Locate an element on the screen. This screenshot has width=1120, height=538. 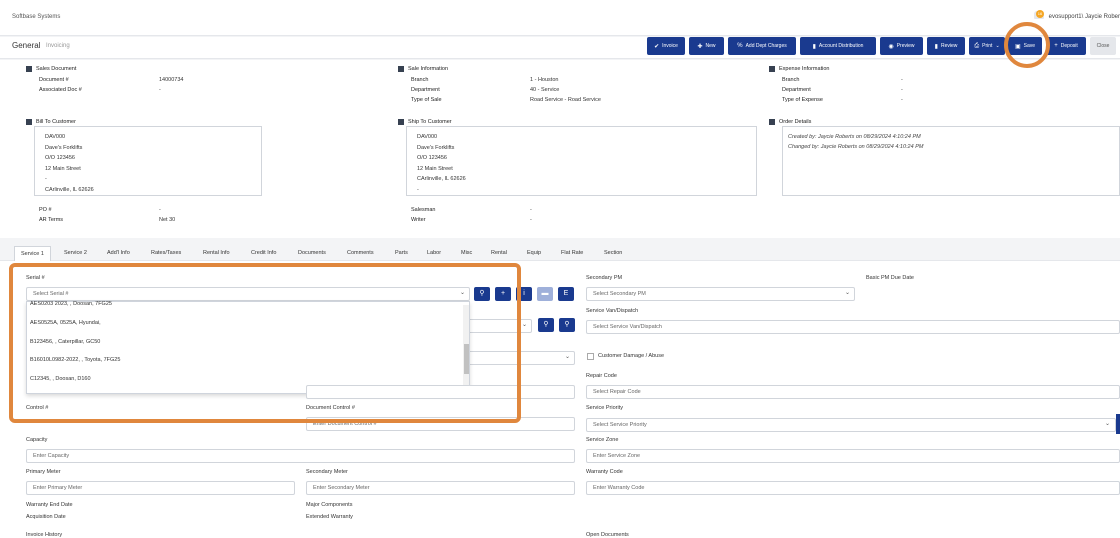
user-icon is located at coordinates (29, 69).